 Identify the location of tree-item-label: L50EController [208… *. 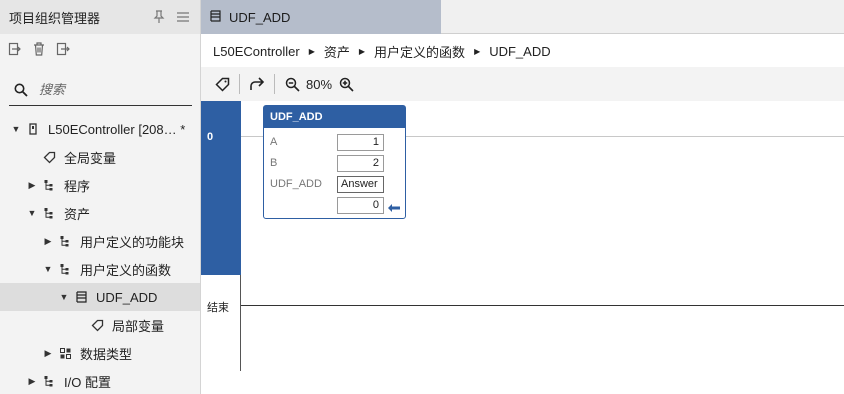
(117, 129).